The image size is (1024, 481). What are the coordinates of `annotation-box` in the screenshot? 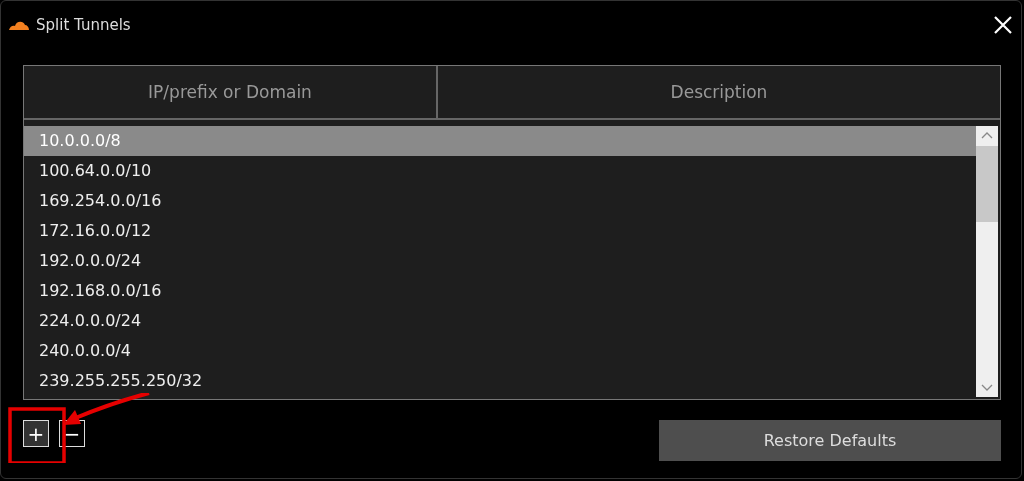 It's located at (37, 435).